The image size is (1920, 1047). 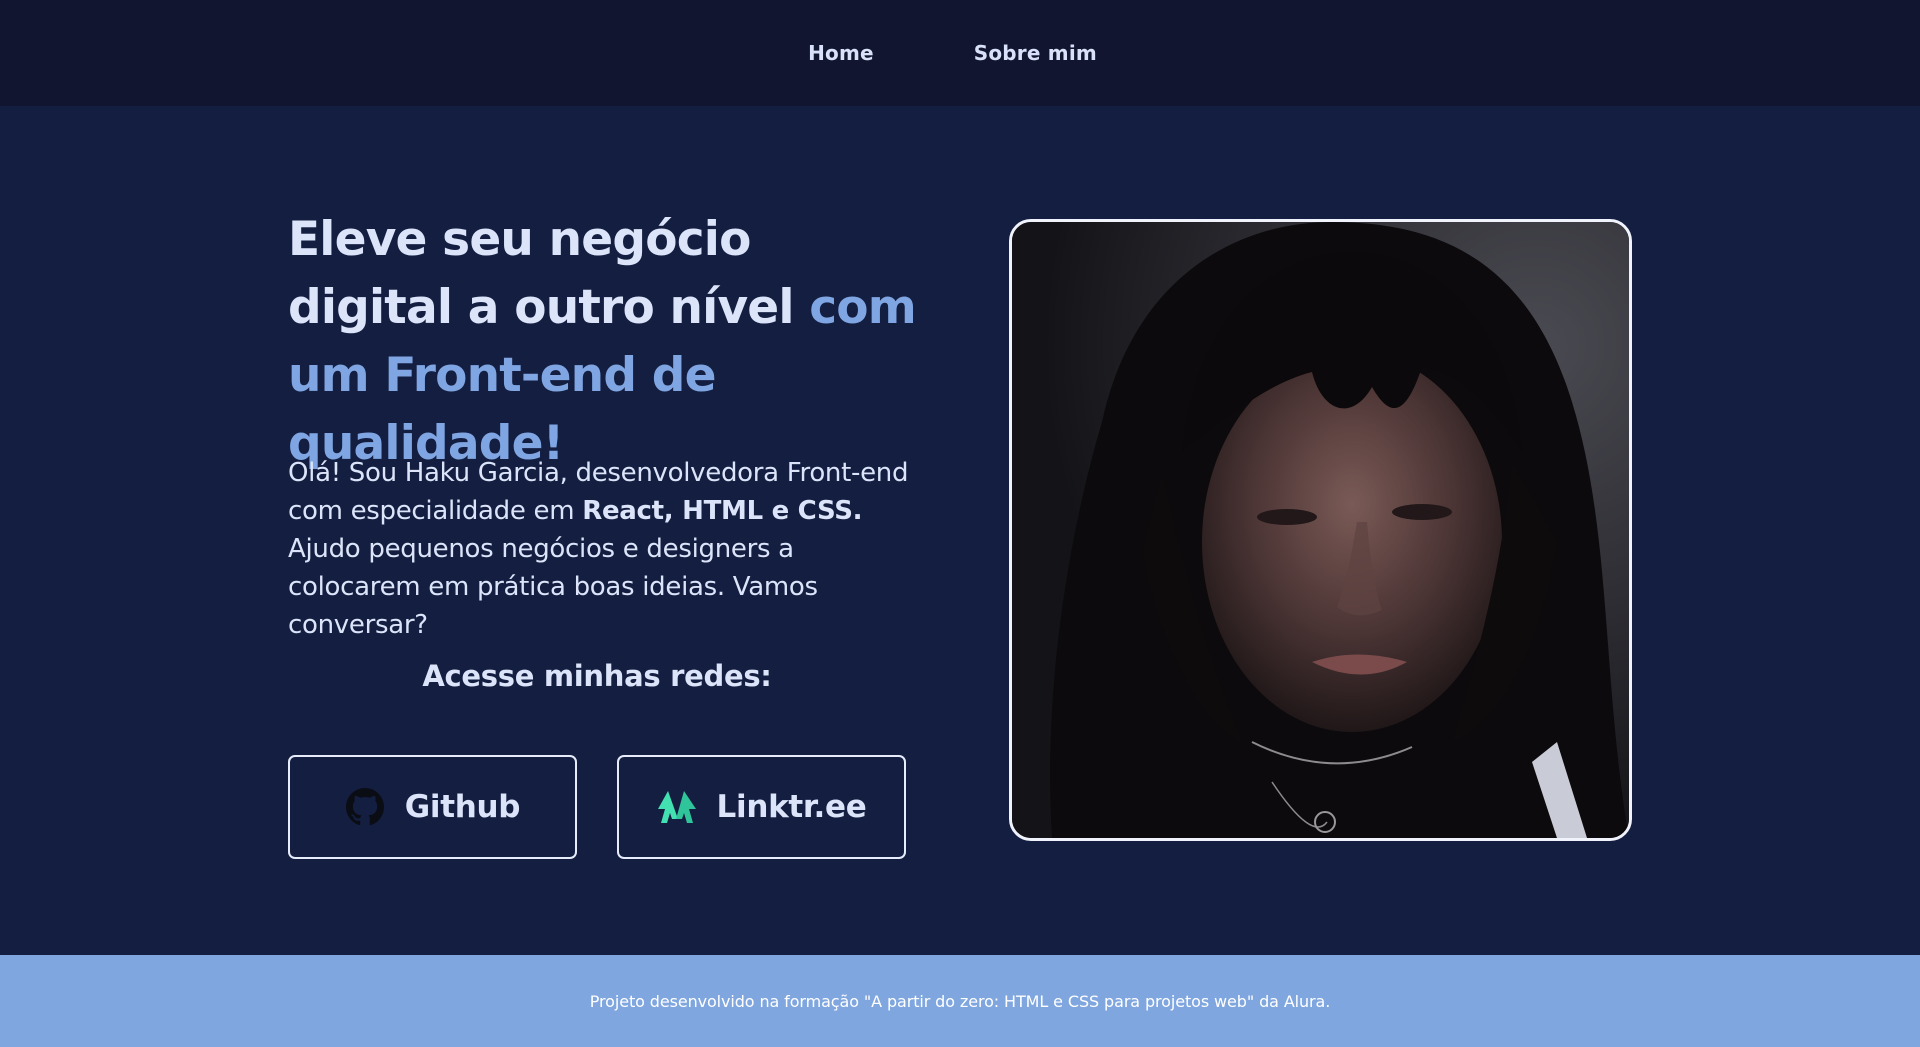 I want to click on github-button: Github, so click(x=432, y=807).